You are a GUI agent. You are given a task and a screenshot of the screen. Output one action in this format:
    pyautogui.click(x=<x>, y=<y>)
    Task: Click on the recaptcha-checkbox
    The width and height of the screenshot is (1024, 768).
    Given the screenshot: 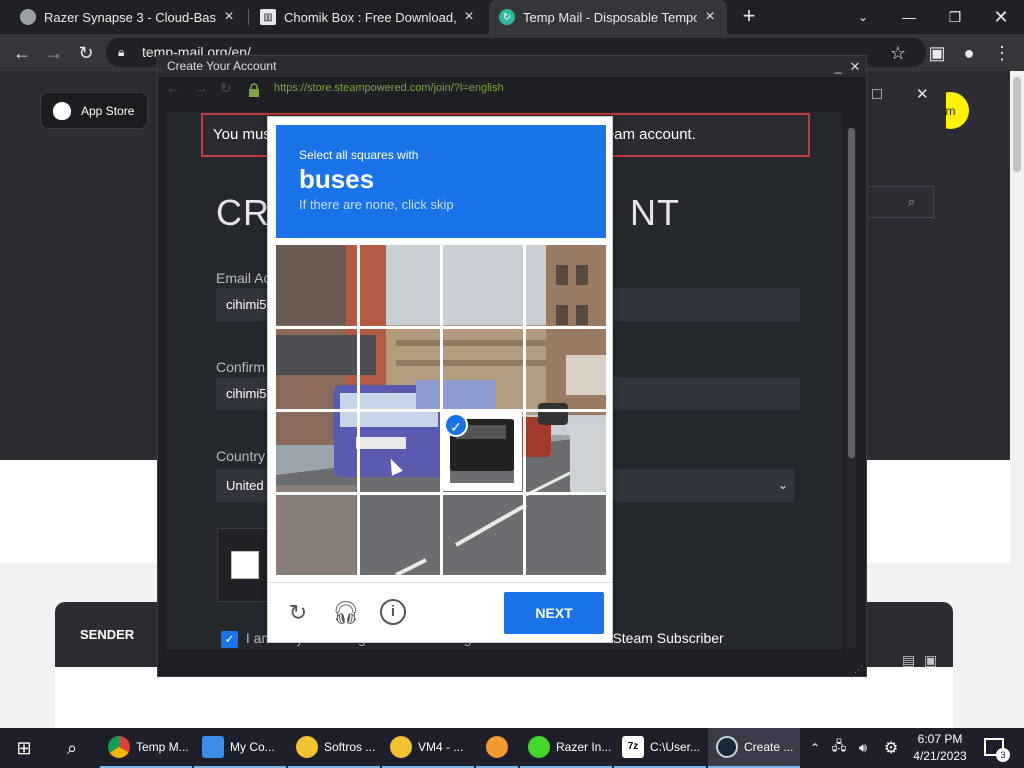 What is the action you would take?
    pyautogui.click(x=245, y=565)
    